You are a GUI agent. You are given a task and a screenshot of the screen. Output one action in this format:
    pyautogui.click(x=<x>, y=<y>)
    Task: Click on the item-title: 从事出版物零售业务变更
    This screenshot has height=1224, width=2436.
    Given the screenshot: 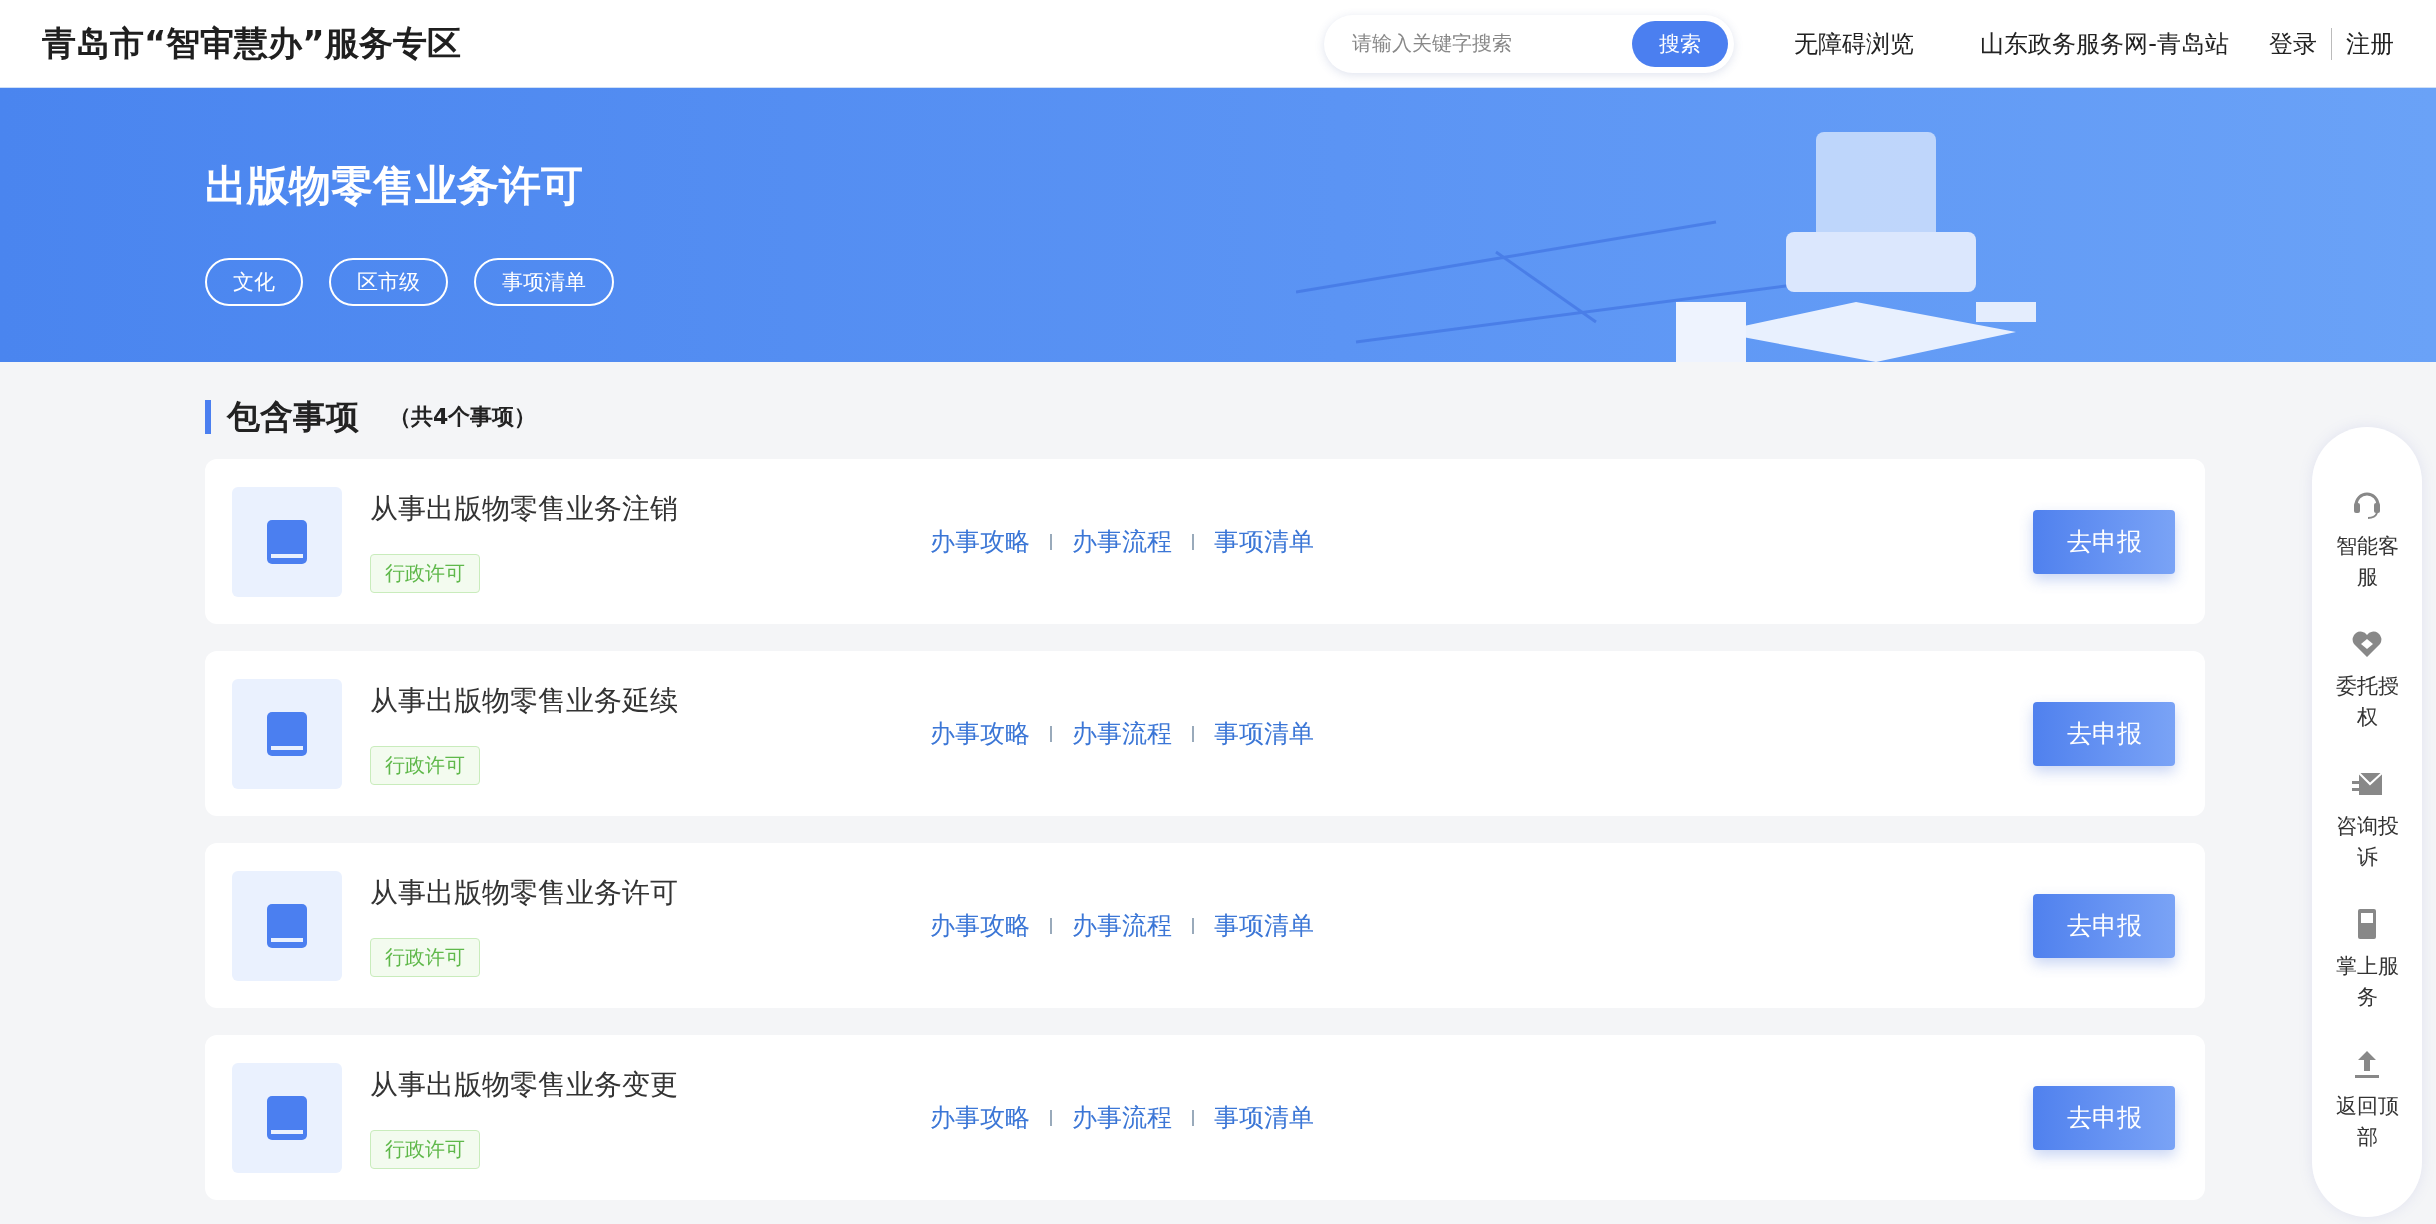 What is the action you would take?
    pyautogui.click(x=524, y=1085)
    